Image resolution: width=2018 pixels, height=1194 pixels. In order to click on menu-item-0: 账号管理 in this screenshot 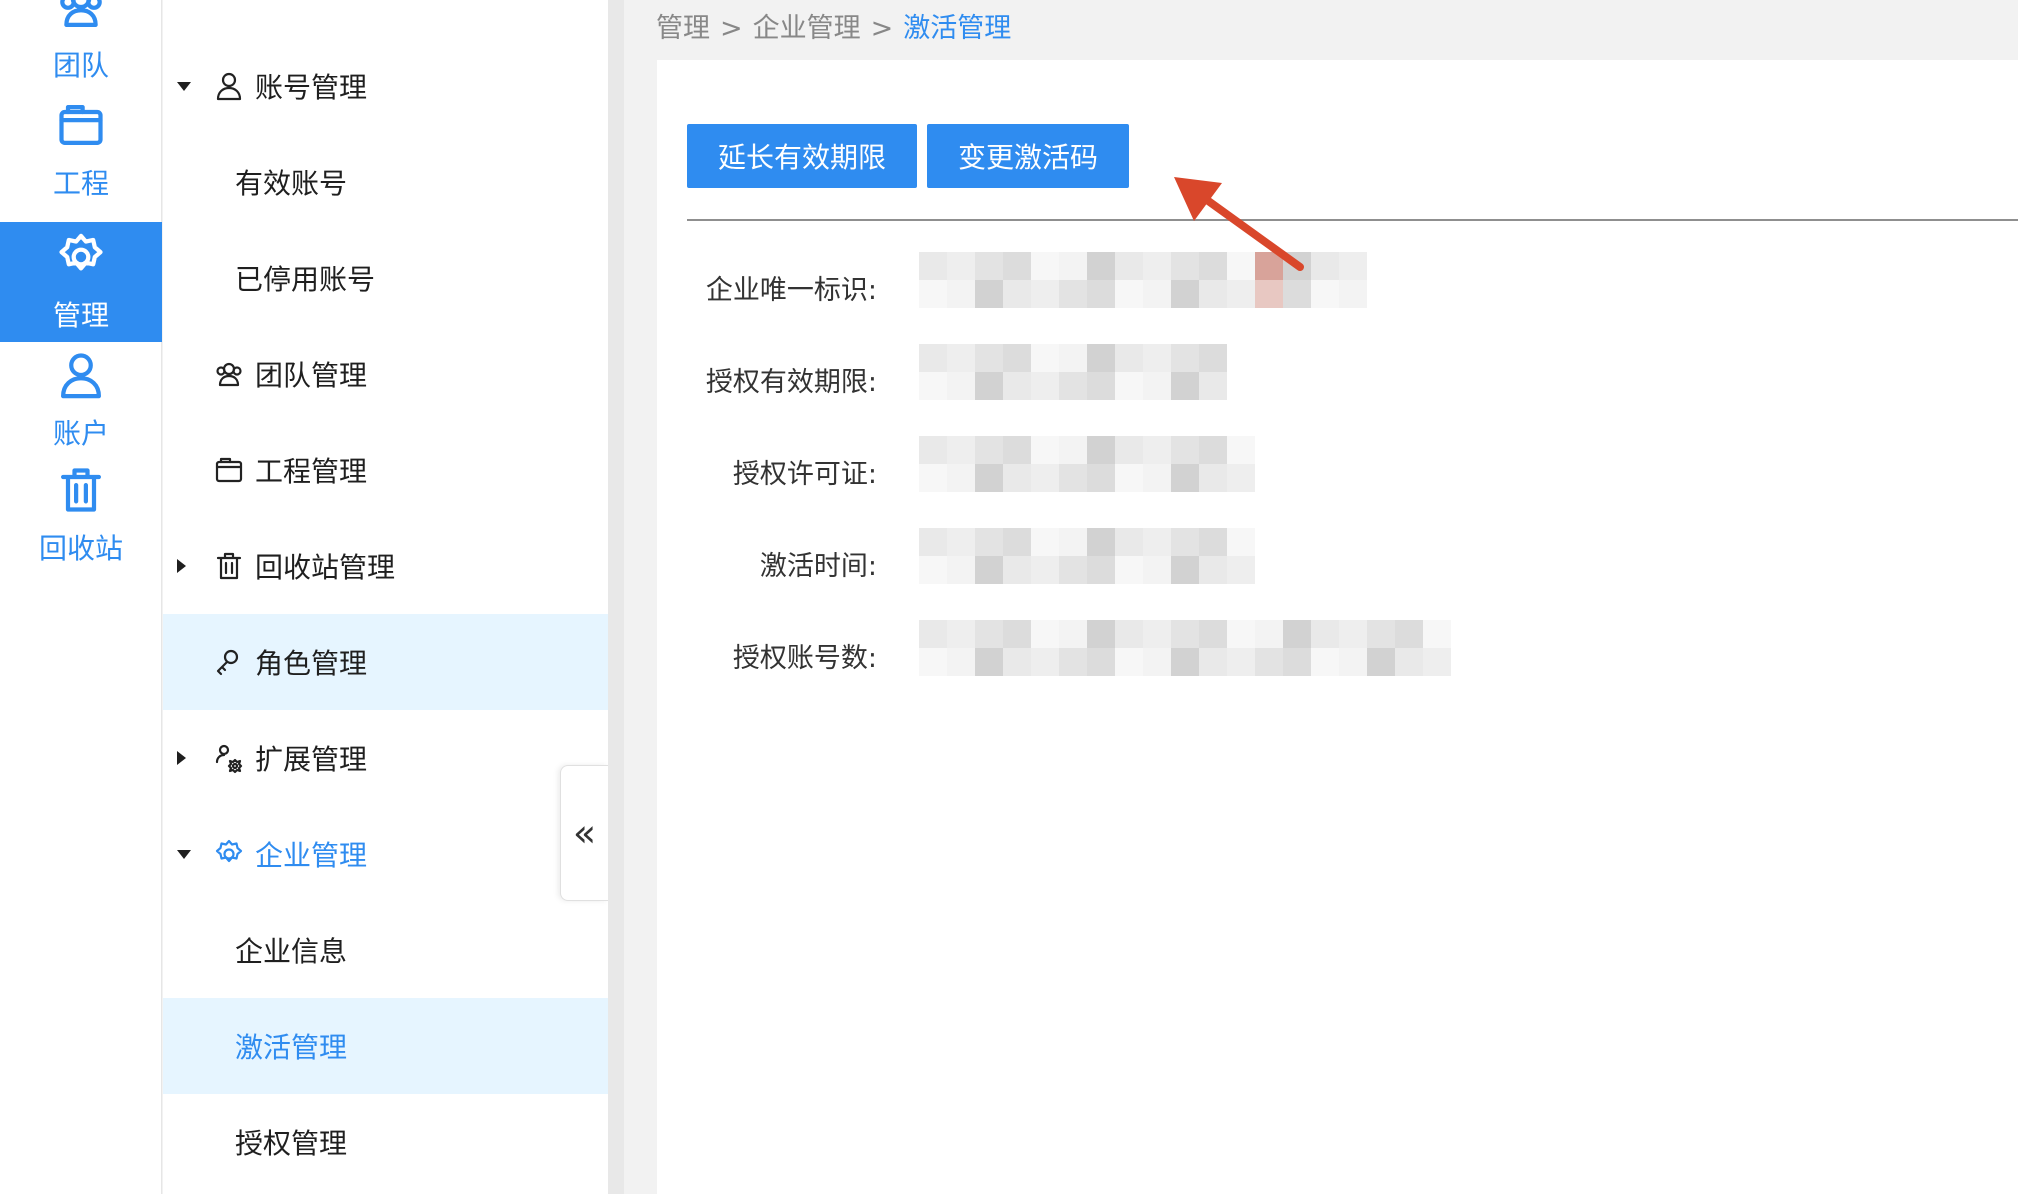, I will do `click(385, 86)`.